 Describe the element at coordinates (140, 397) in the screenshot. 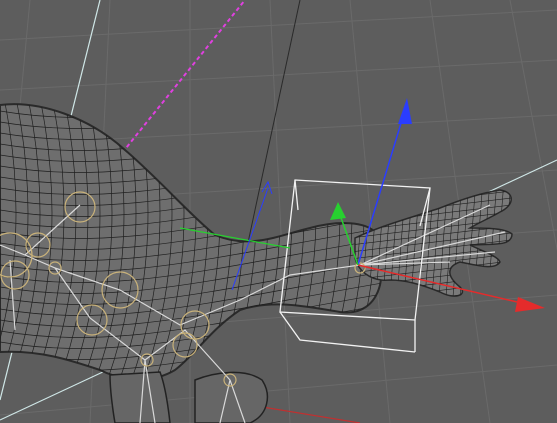

I see `leg-mesh` at that location.